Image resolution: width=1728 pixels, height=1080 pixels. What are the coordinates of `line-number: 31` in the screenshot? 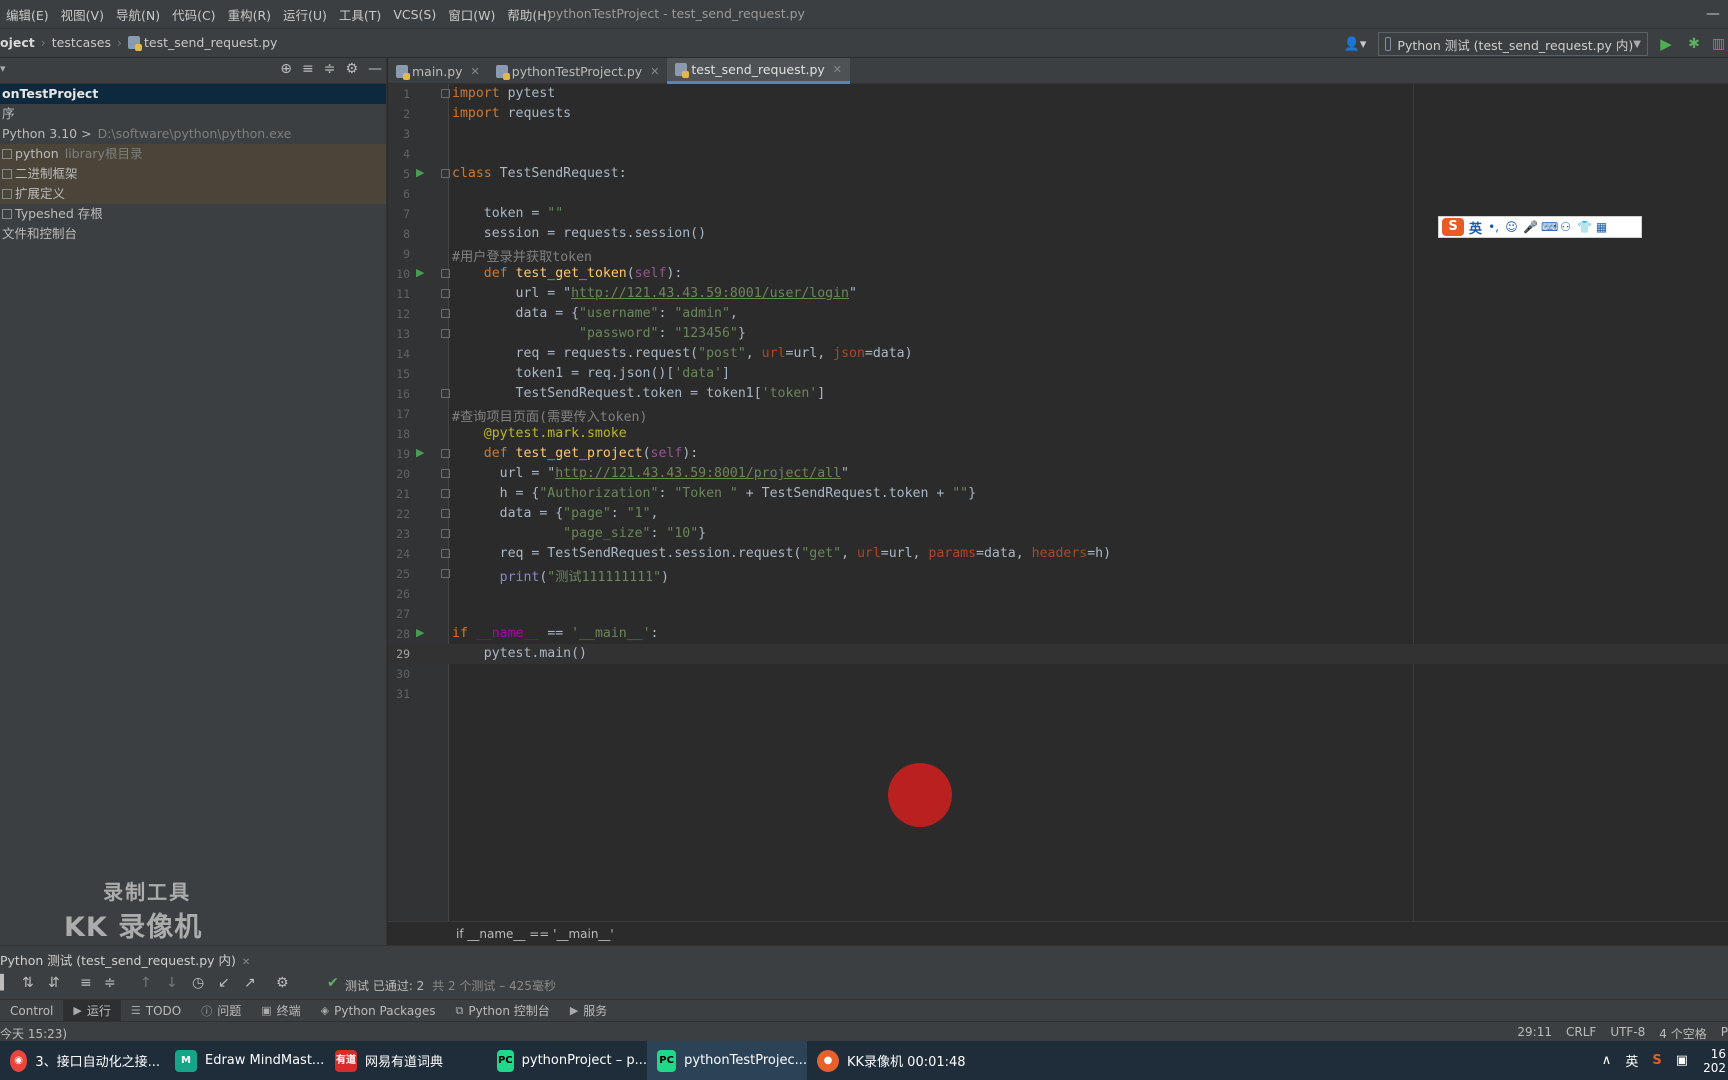 It's located at (399, 694).